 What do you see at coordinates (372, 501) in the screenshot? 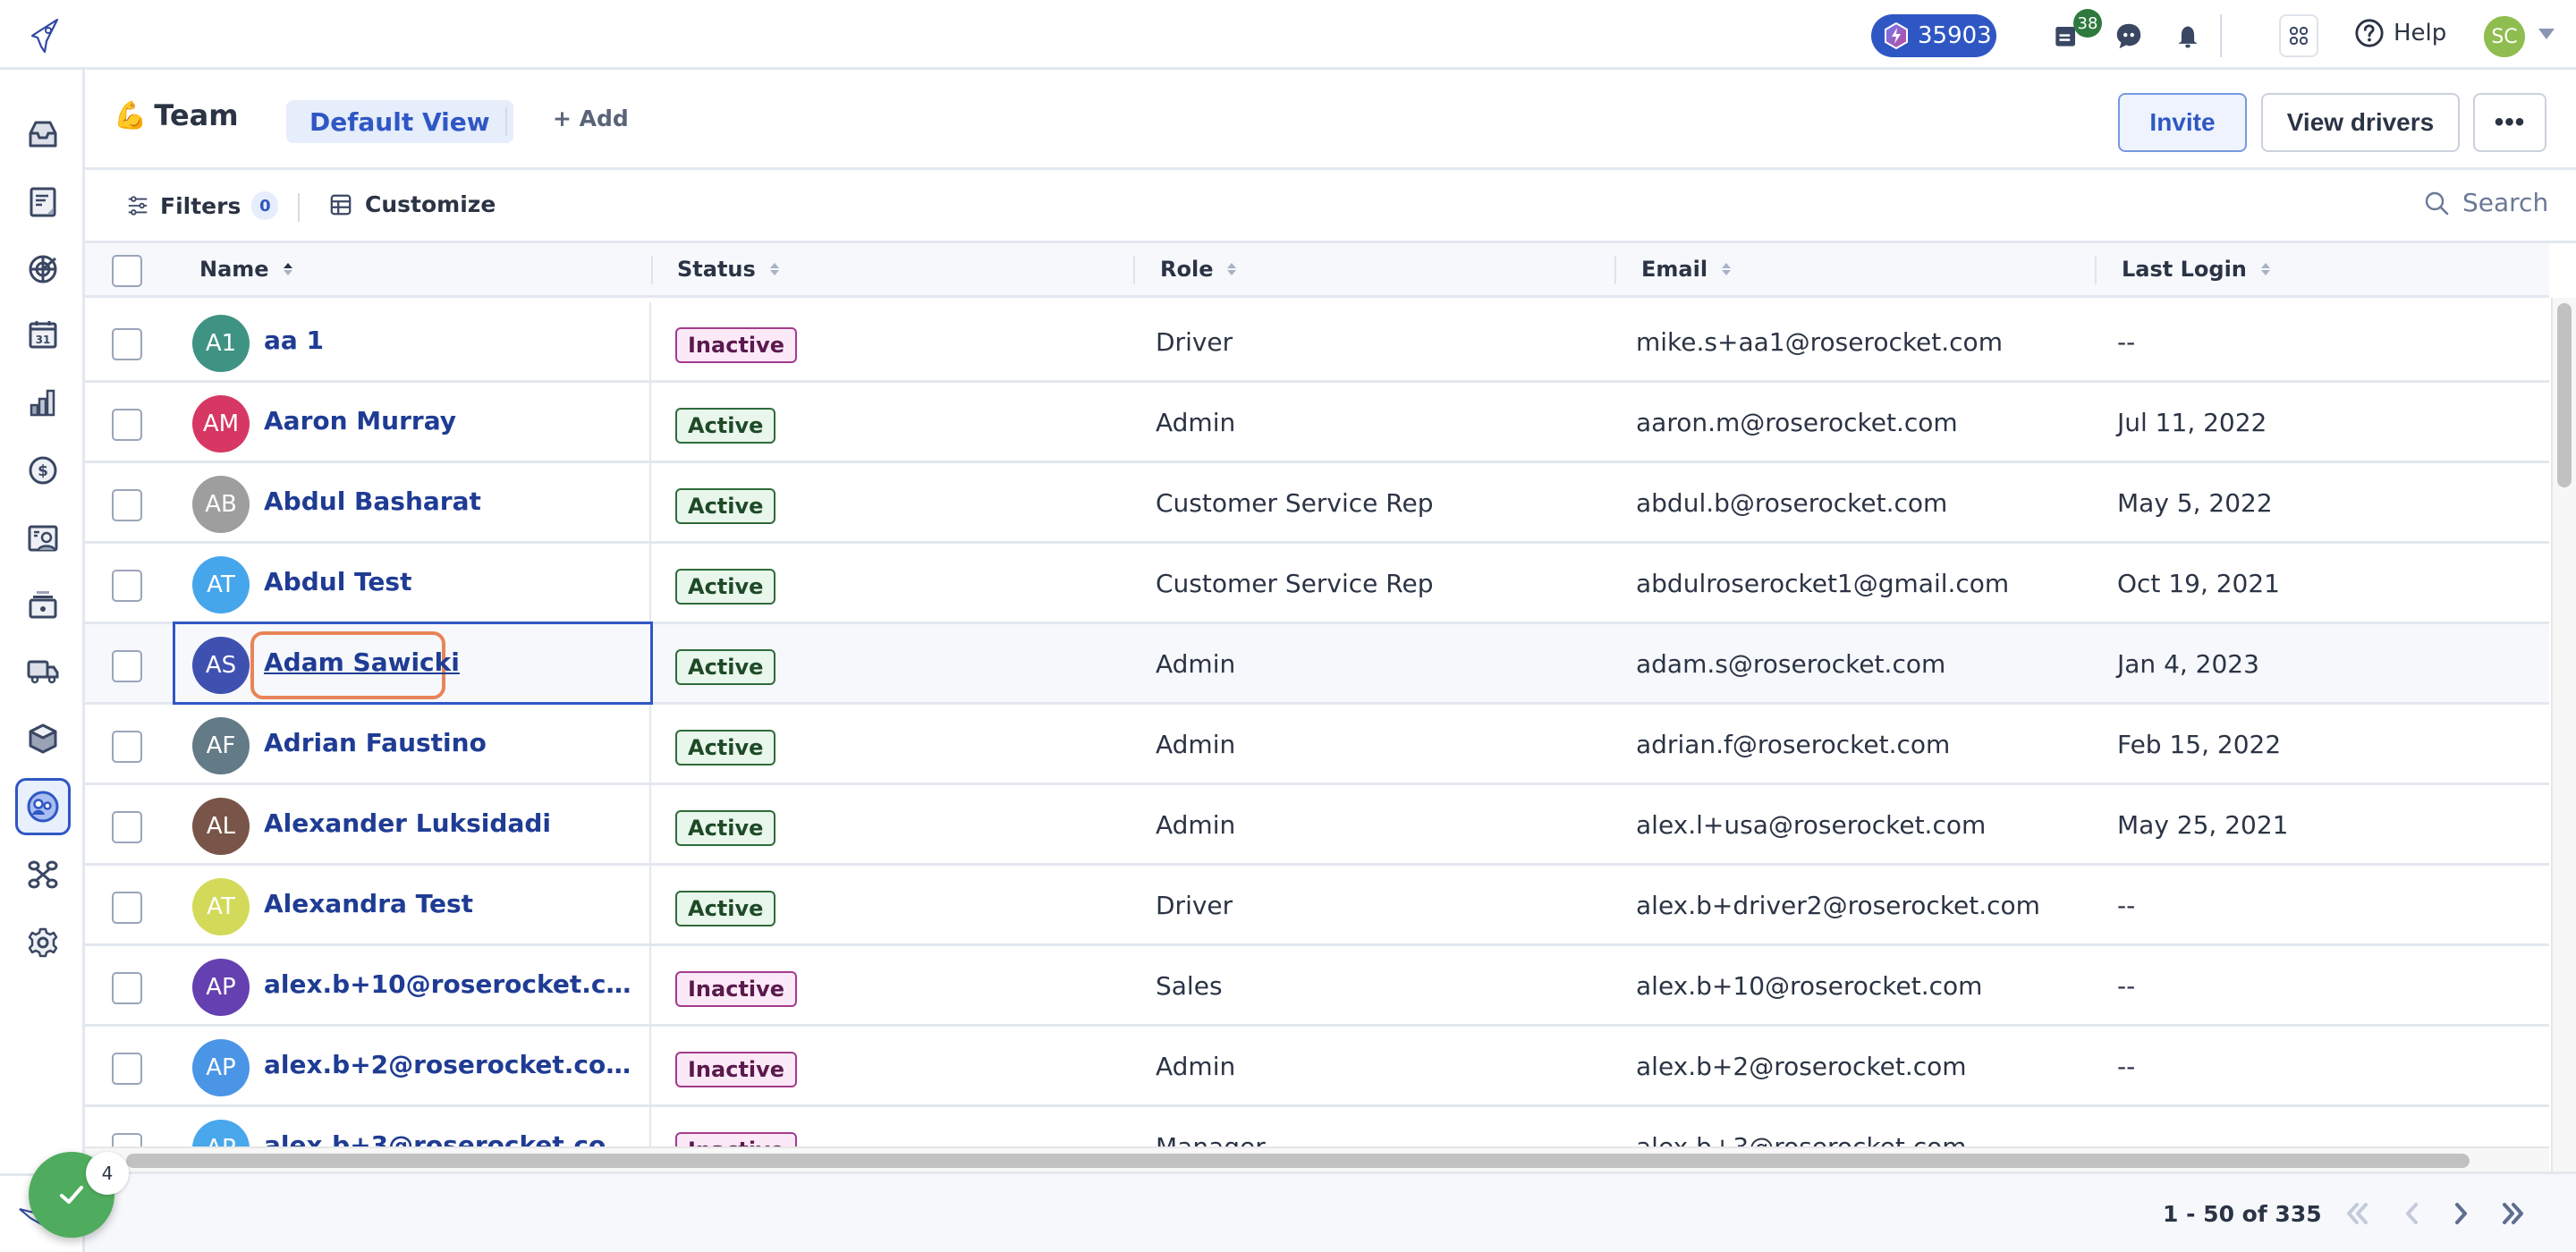
I see `user-name-link: Abdul Basharat` at bounding box center [372, 501].